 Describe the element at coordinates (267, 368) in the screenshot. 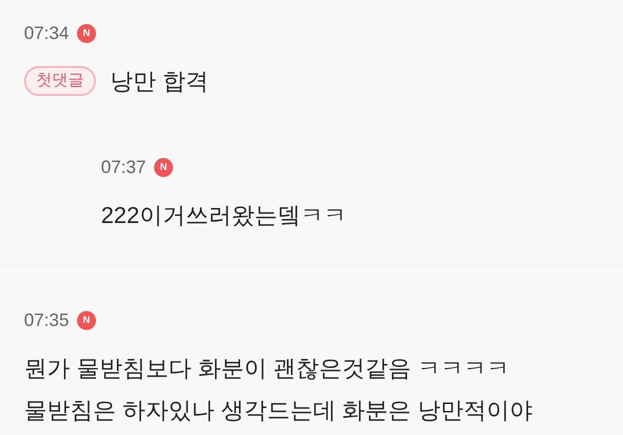

I see `comment-text: 뭔가 물받침보다 화분이 괜찮은것같음 ㅋㅋㅋㅋ` at that location.